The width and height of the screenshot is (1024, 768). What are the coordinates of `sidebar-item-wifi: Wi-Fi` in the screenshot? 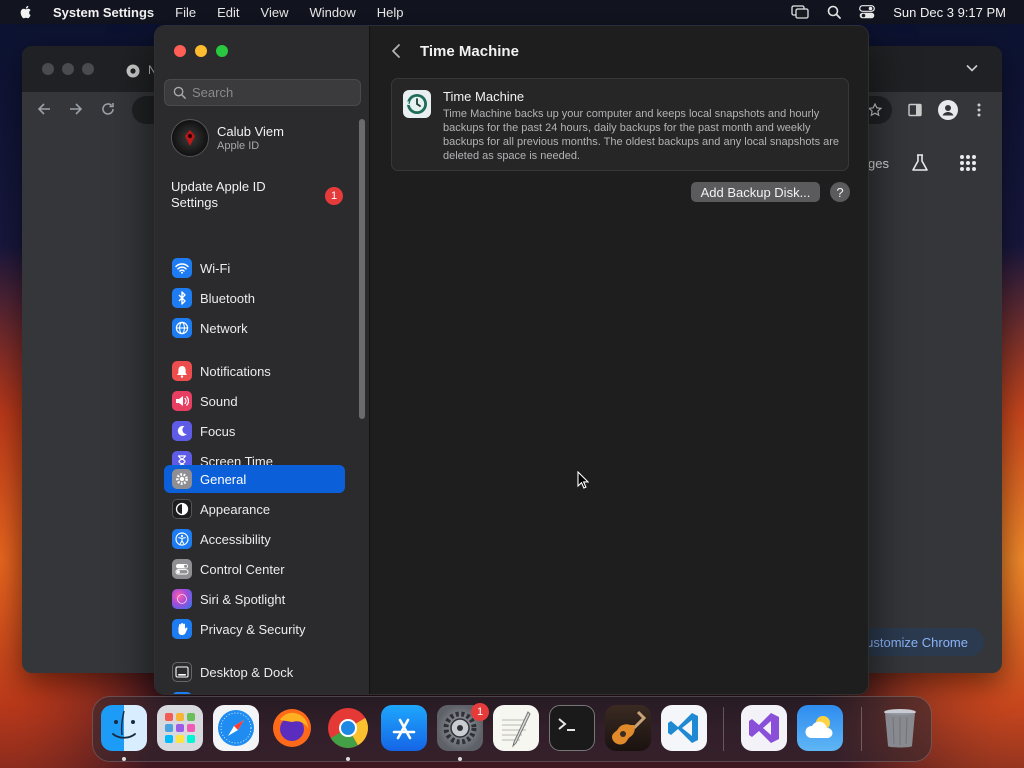 It's located at (254, 268).